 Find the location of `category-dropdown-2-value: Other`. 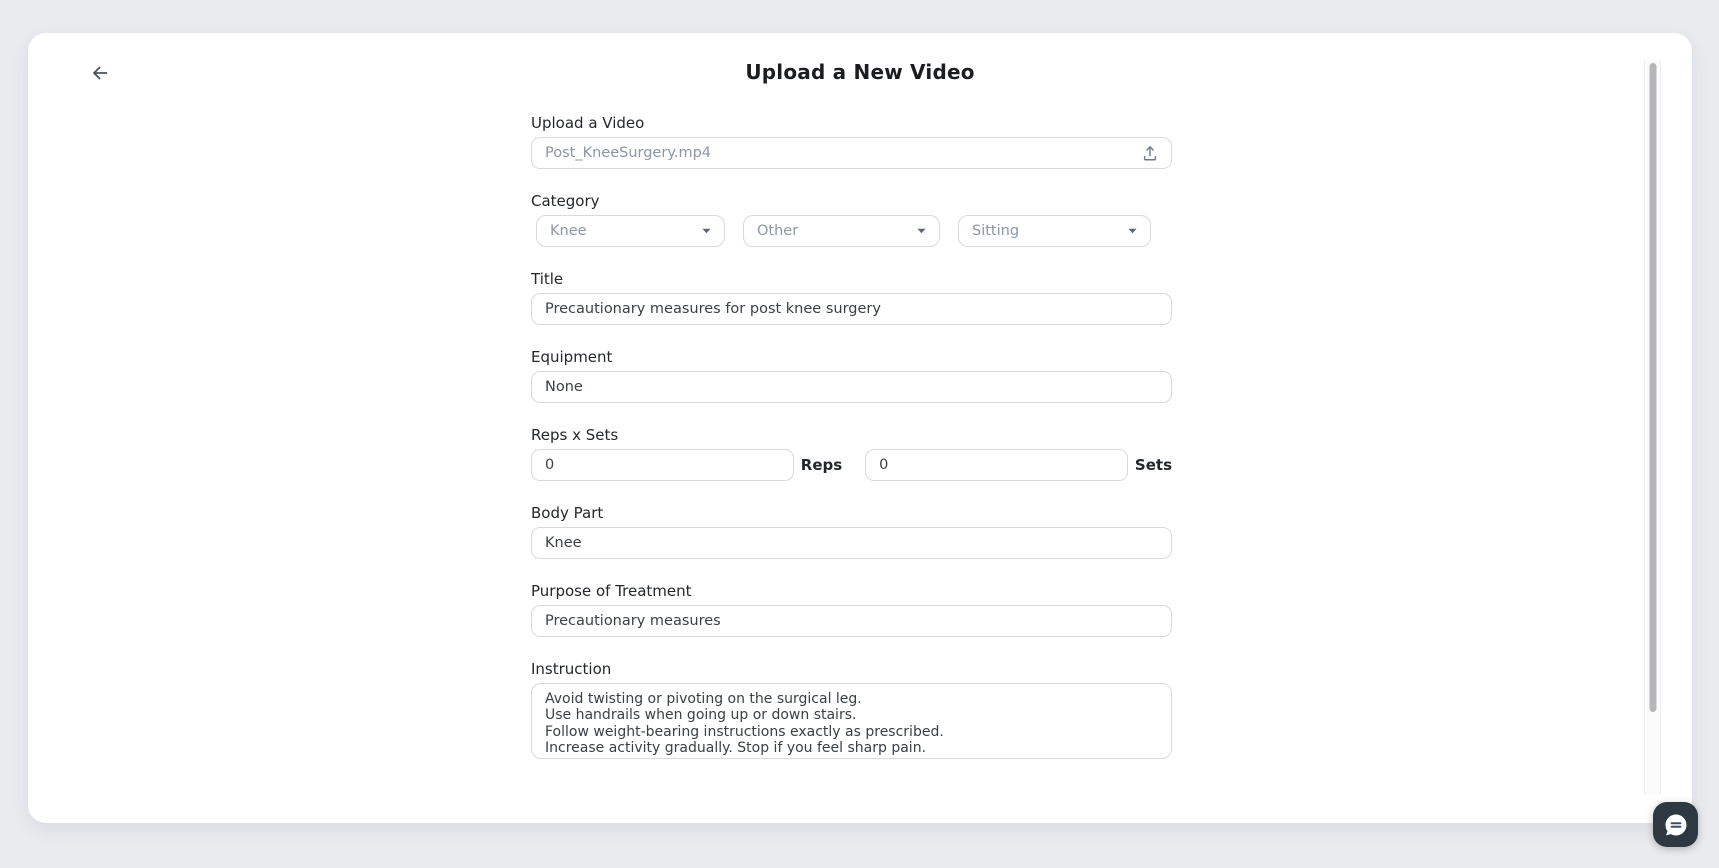

category-dropdown-2-value: Other is located at coordinates (778, 231).